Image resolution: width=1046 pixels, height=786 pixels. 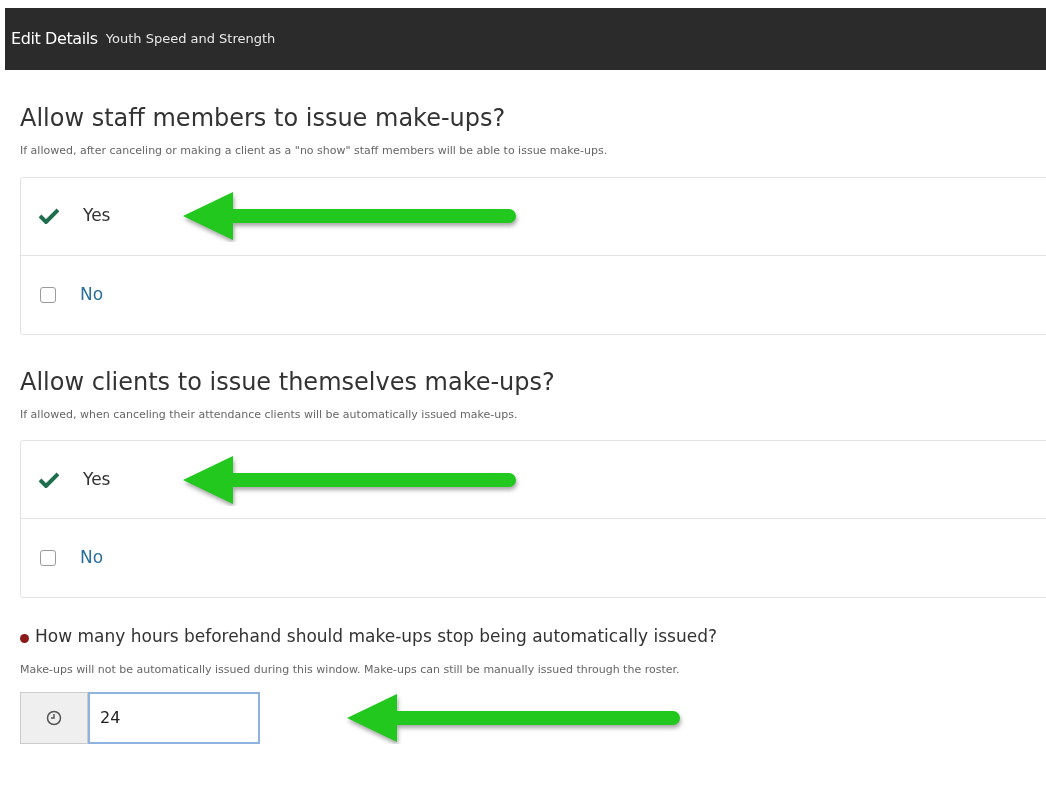 I want to click on header-subtitle: Youth Speed and Strength, so click(x=190, y=39).